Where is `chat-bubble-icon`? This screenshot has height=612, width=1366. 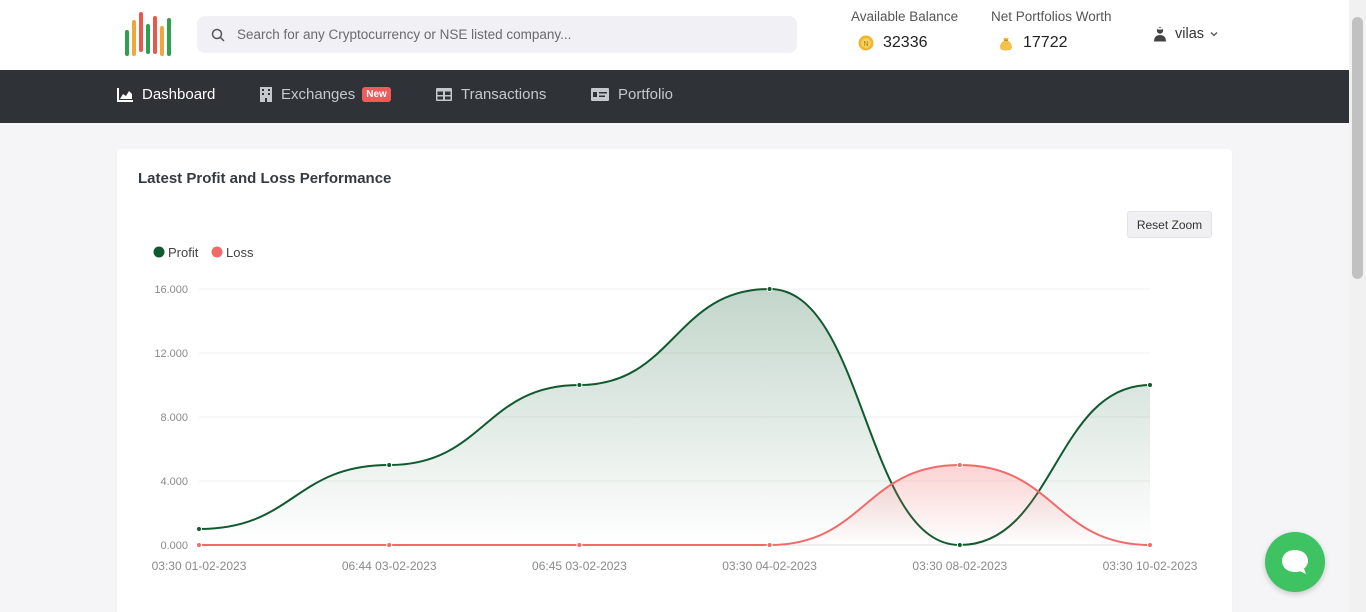
chat-bubble-icon is located at coordinates (1295, 562).